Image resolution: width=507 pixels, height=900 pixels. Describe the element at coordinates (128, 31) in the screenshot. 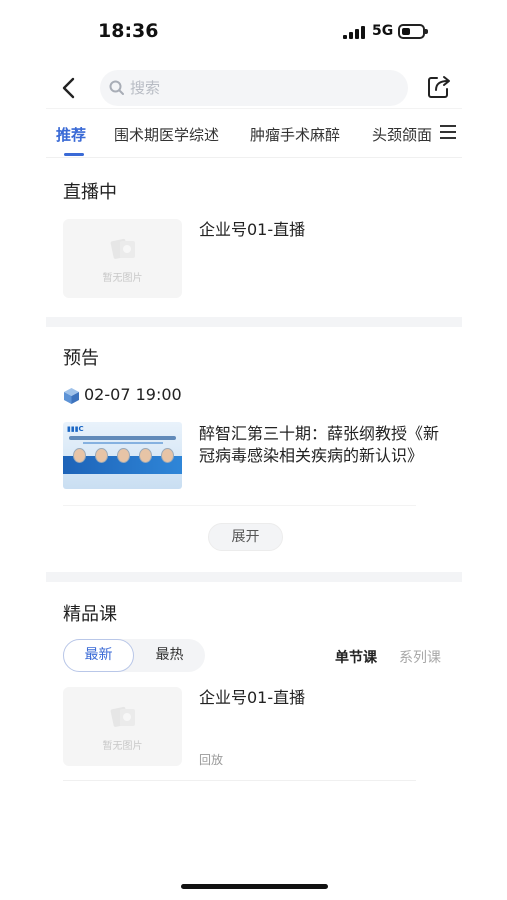

I see `status-time: 18:36` at that location.